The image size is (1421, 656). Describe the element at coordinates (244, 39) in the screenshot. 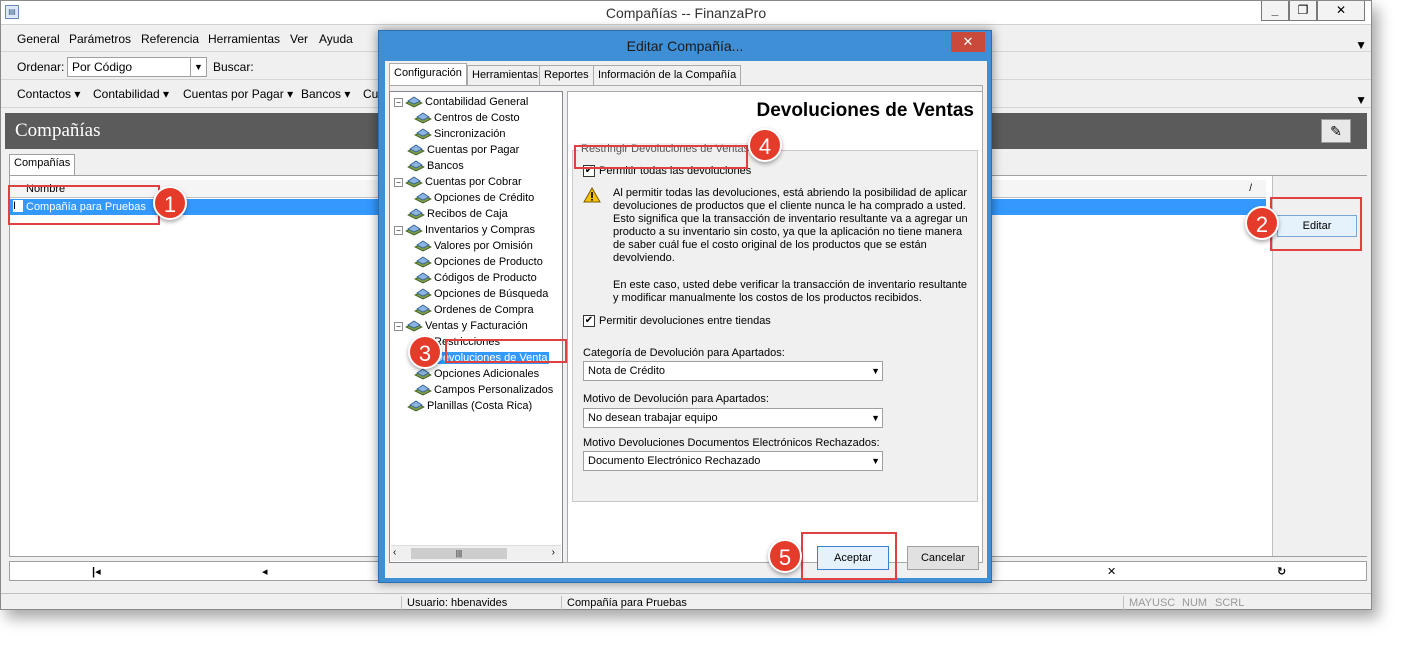

I see `menu-herramientas: Herramientas` at that location.